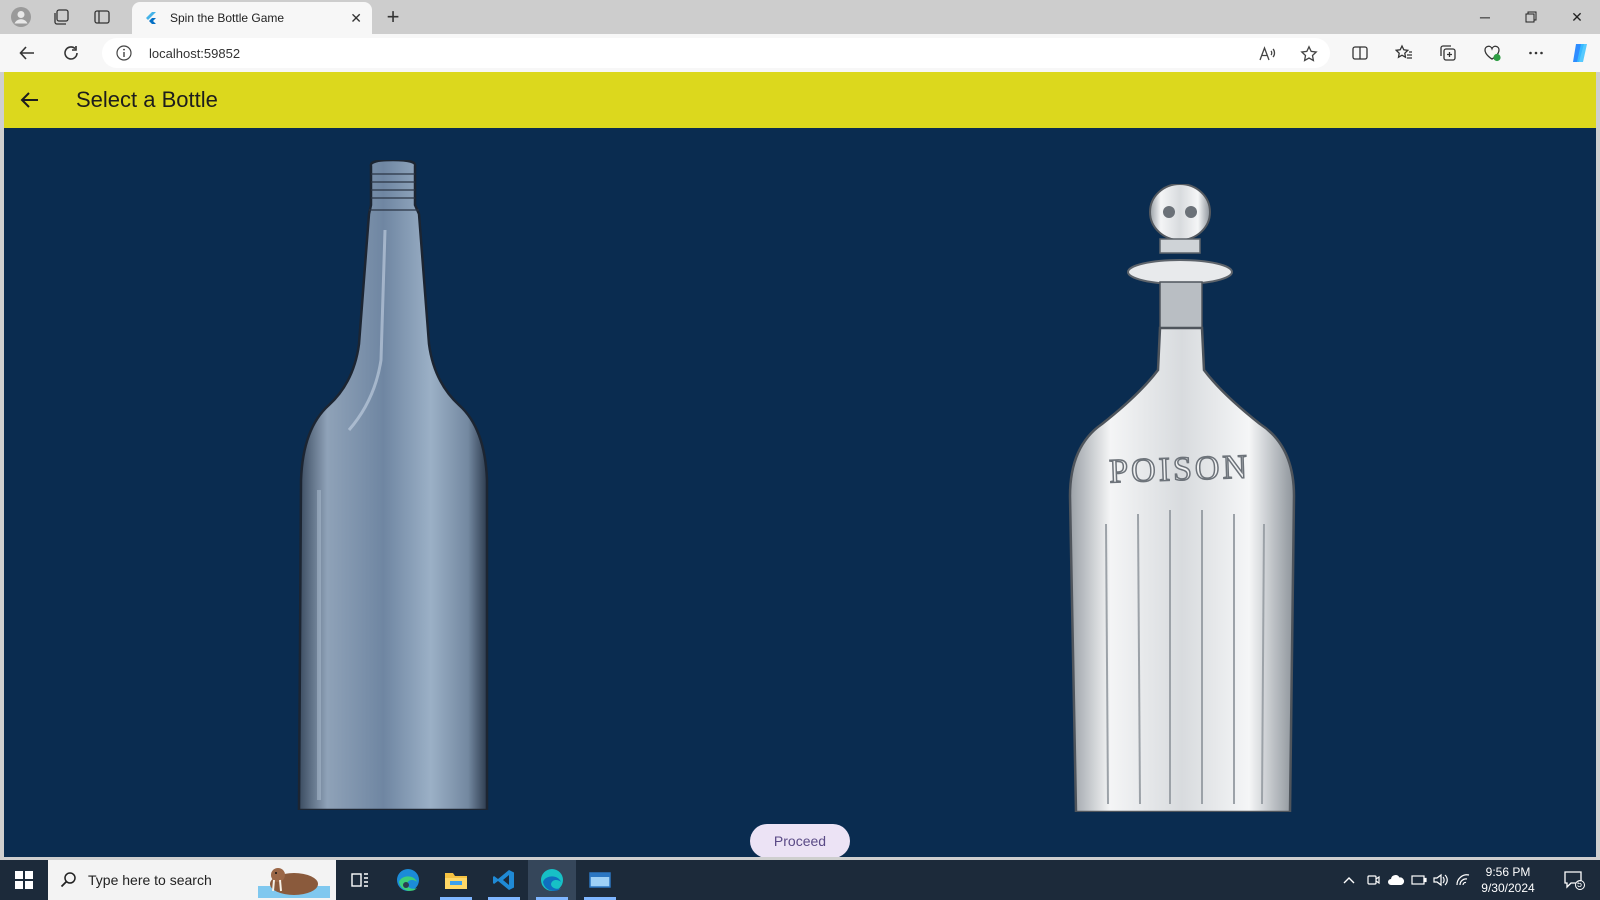 The width and height of the screenshot is (1600, 900). I want to click on flutter-icon, so click(151, 18).